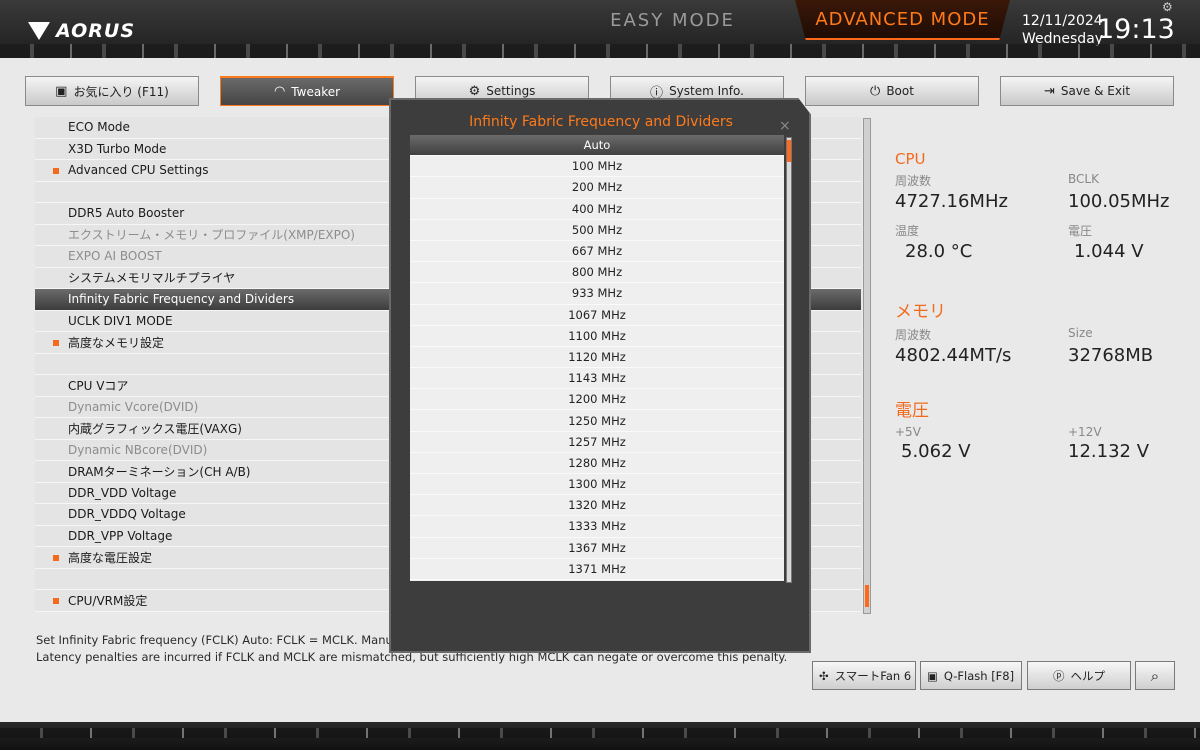  What do you see at coordinates (597, 506) in the screenshot?
I see `option-item: 1320 MHz` at bounding box center [597, 506].